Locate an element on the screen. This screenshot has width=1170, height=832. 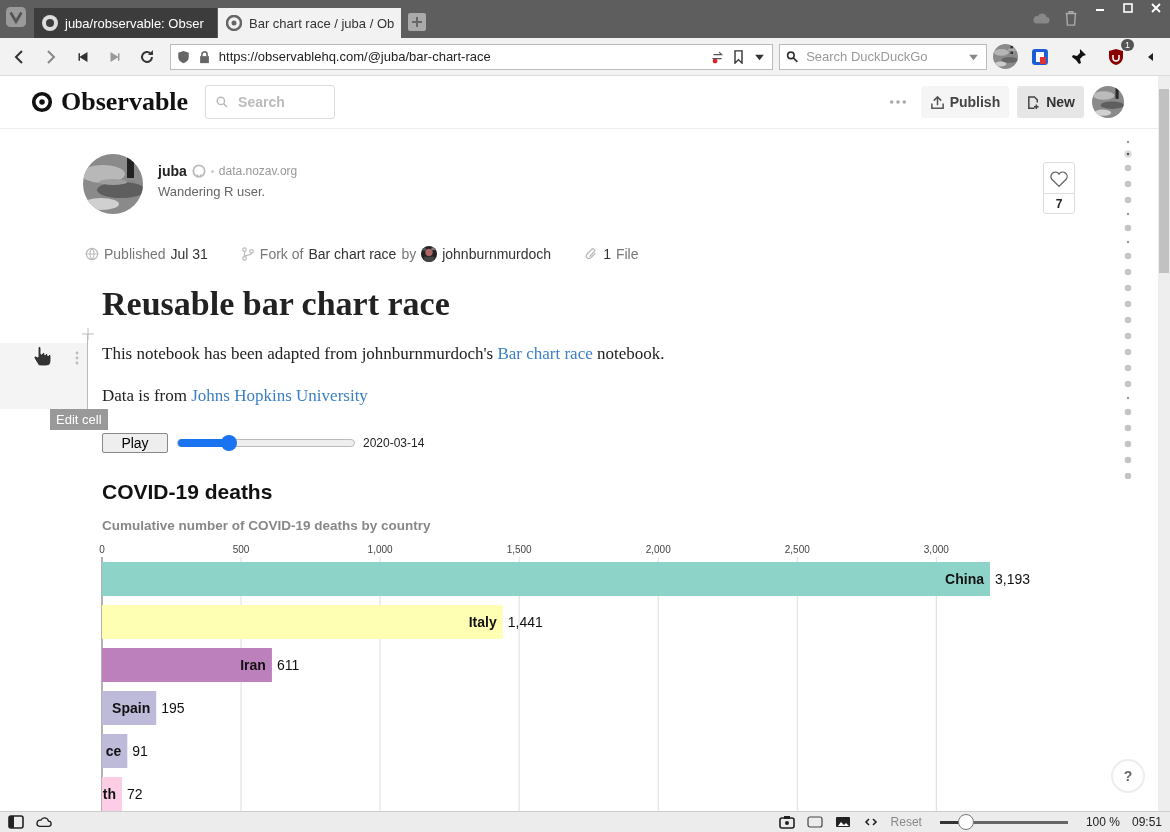
play-button: Play is located at coordinates (135, 443).